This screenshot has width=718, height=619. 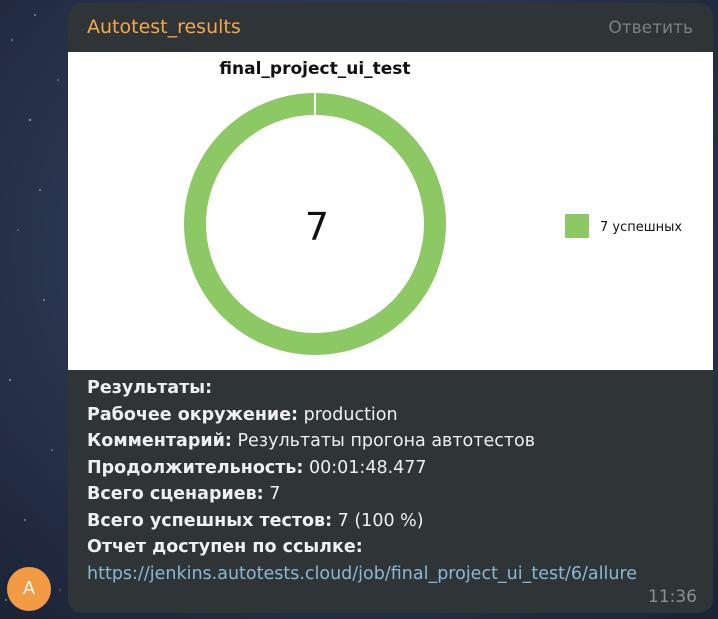 What do you see at coordinates (650, 28) in the screenshot?
I see `reply-button: Ответить` at bounding box center [650, 28].